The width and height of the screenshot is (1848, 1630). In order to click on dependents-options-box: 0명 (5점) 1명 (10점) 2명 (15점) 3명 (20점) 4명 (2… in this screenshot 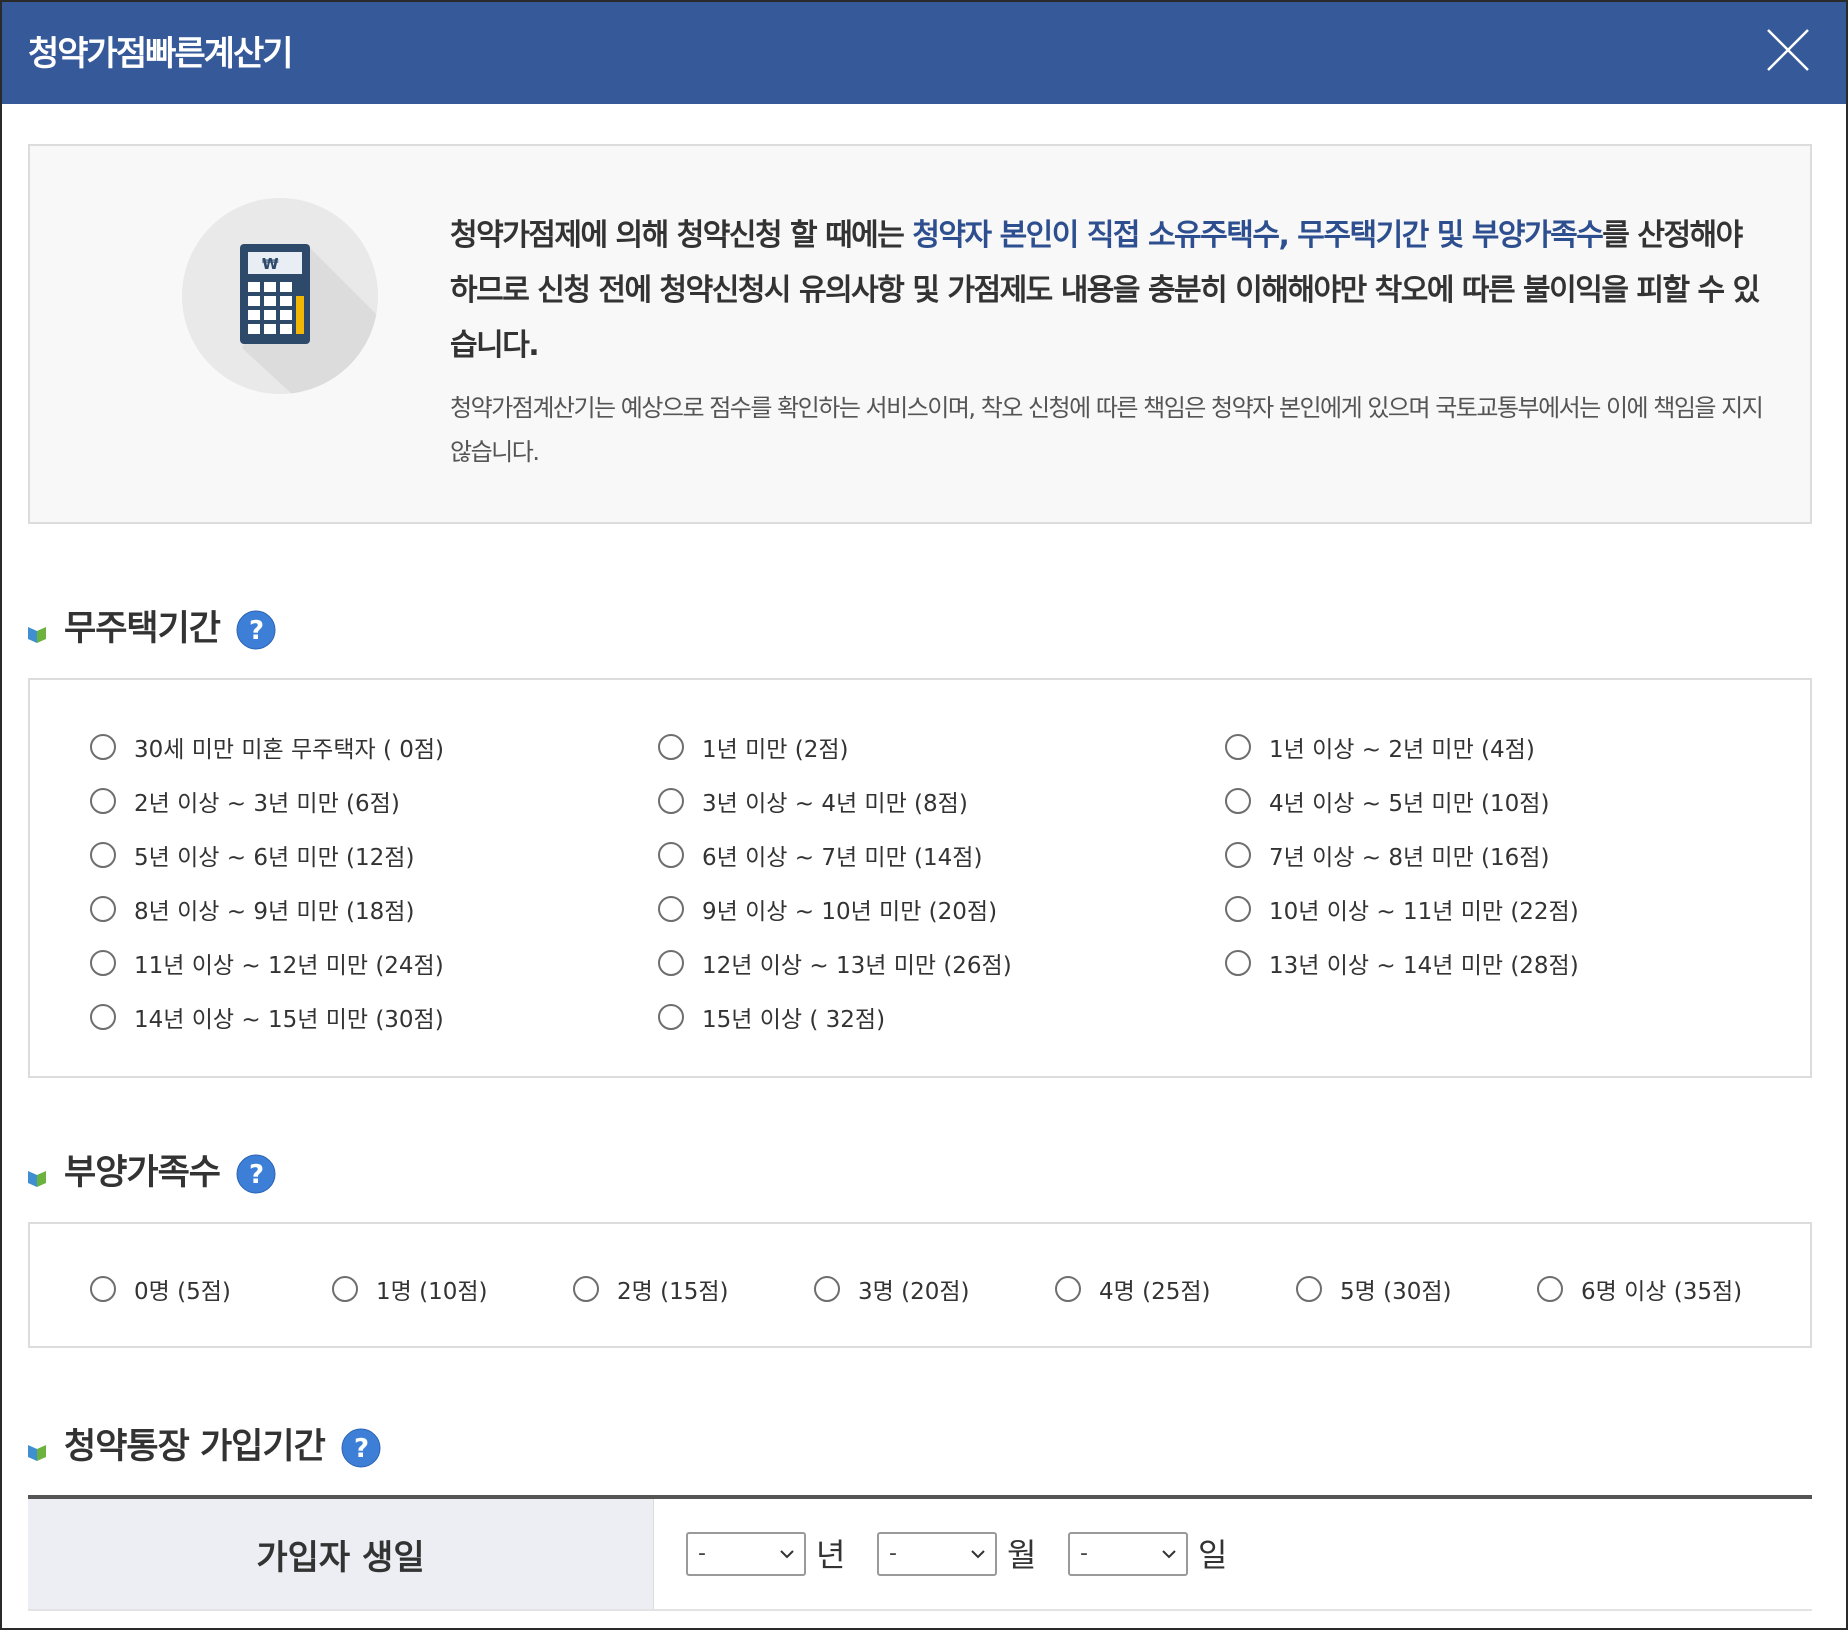, I will do `click(920, 1285)`.